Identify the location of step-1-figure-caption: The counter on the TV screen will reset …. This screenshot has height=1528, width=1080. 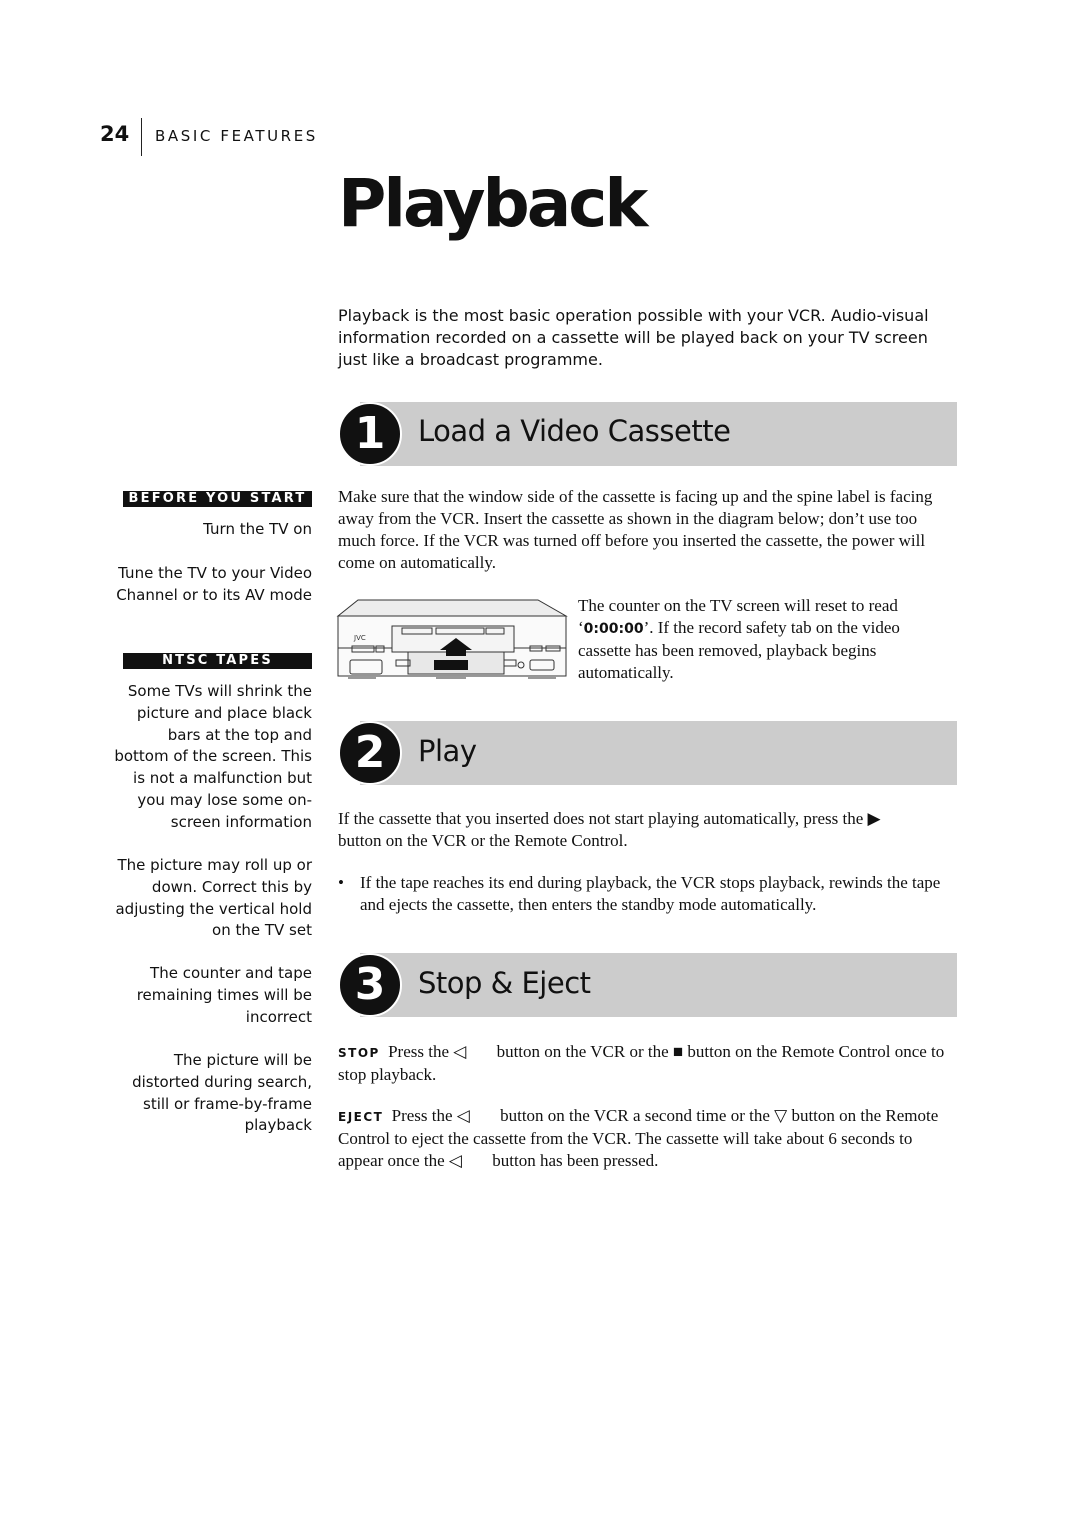
(767, 639).